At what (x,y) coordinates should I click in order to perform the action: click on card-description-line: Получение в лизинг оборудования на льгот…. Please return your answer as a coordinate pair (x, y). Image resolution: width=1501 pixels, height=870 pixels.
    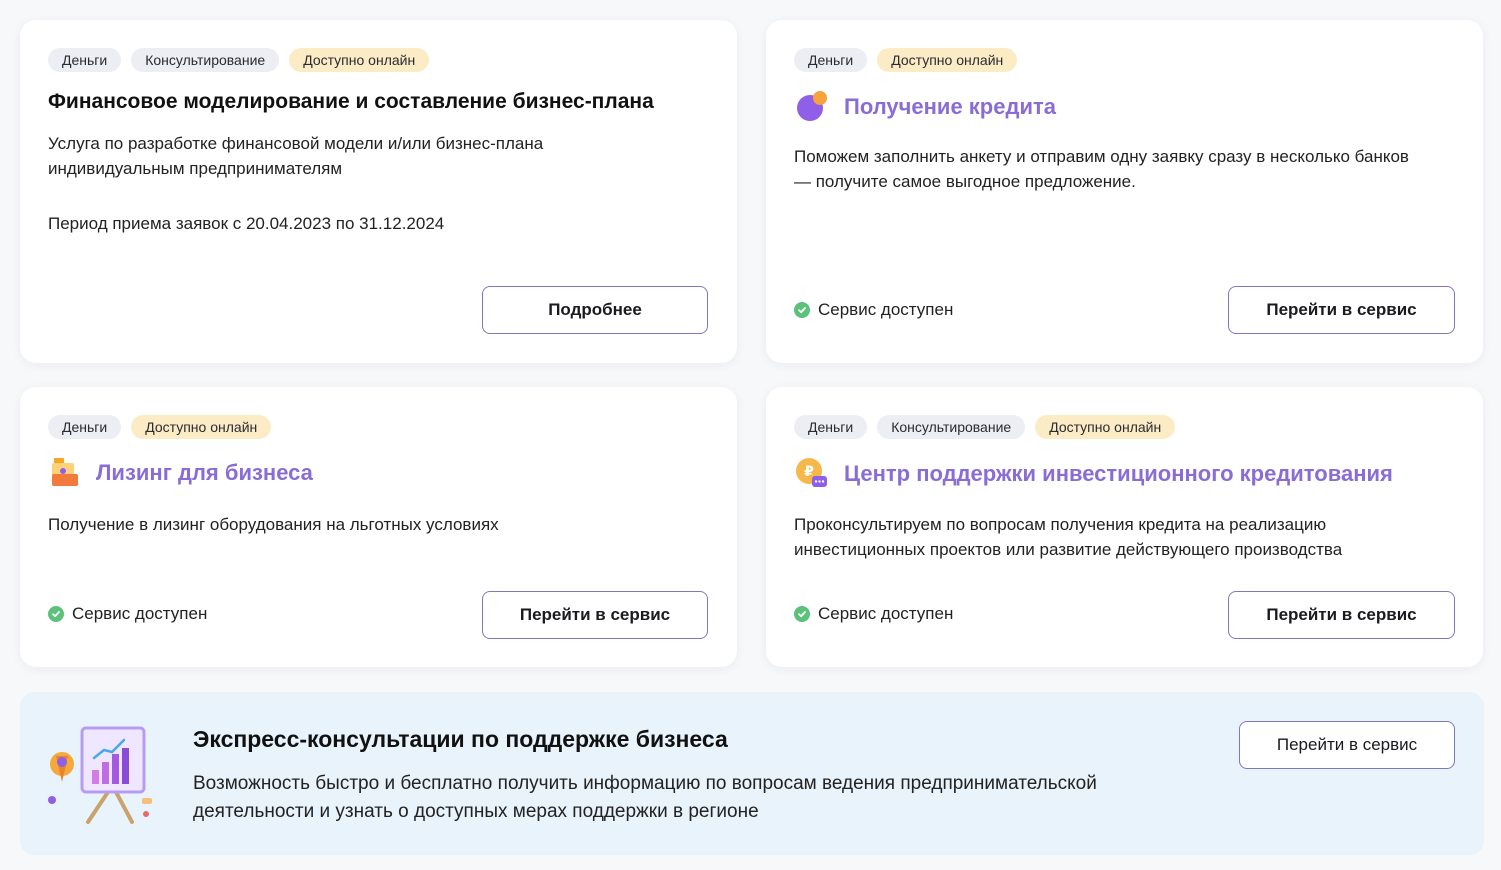
    Looking at the image, I should click on (273, 524).